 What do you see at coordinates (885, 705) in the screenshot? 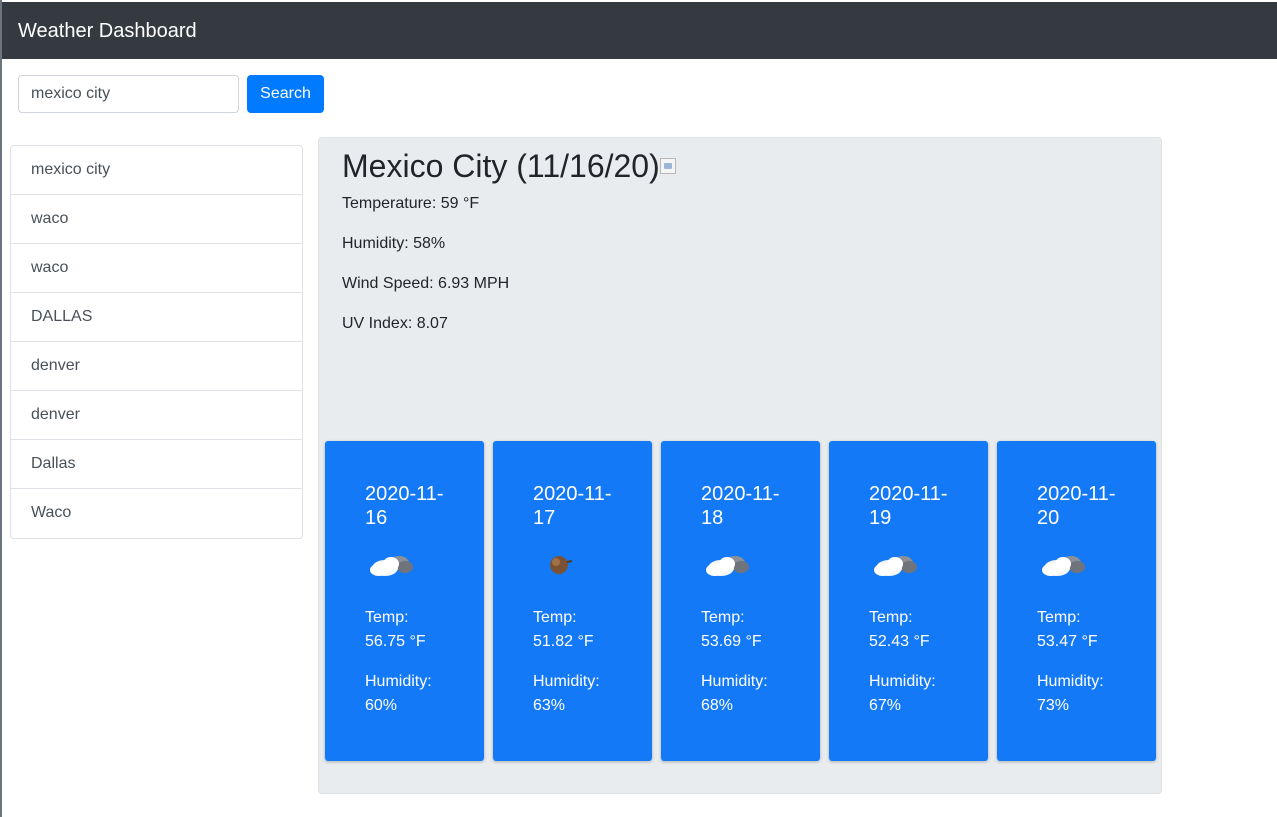
I see `forecast-humidity: 67%` at bounding box center [885, 705].